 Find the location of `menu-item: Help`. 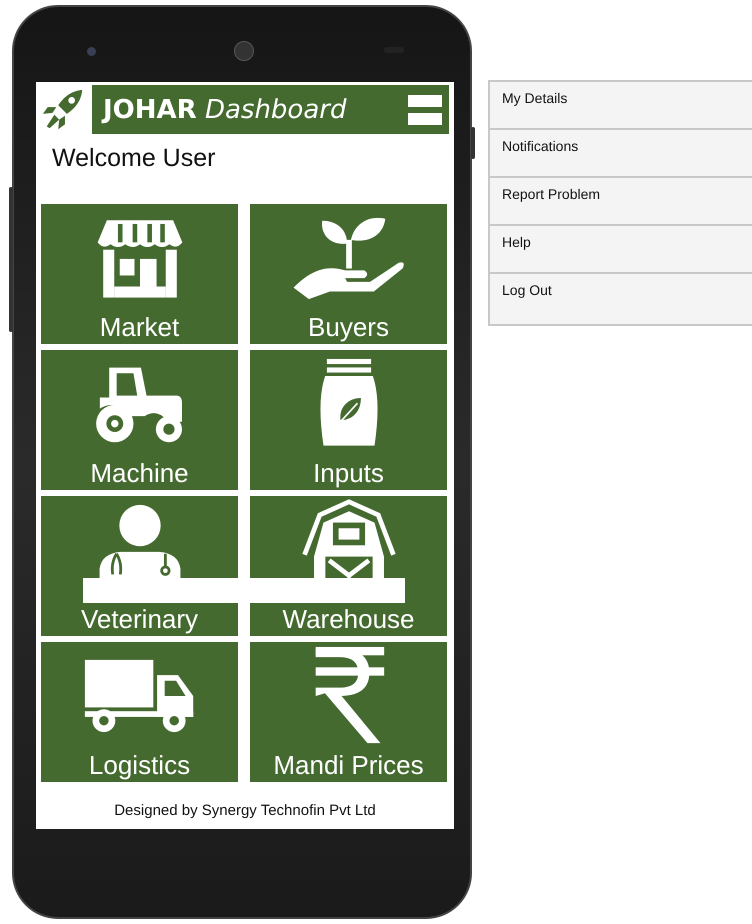

menu-item: Help is located at coordinates (621, 250).